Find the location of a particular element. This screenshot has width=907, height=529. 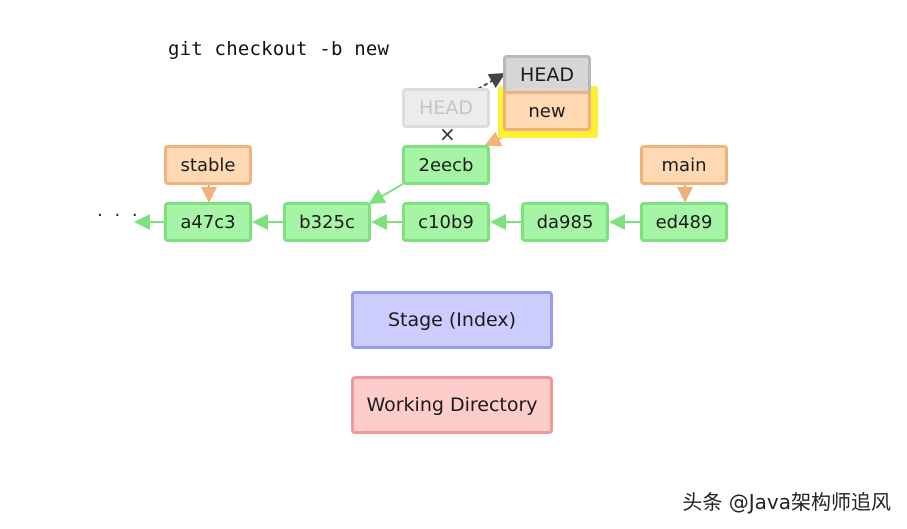

branch-new: new is located at coordinates (547, 111).